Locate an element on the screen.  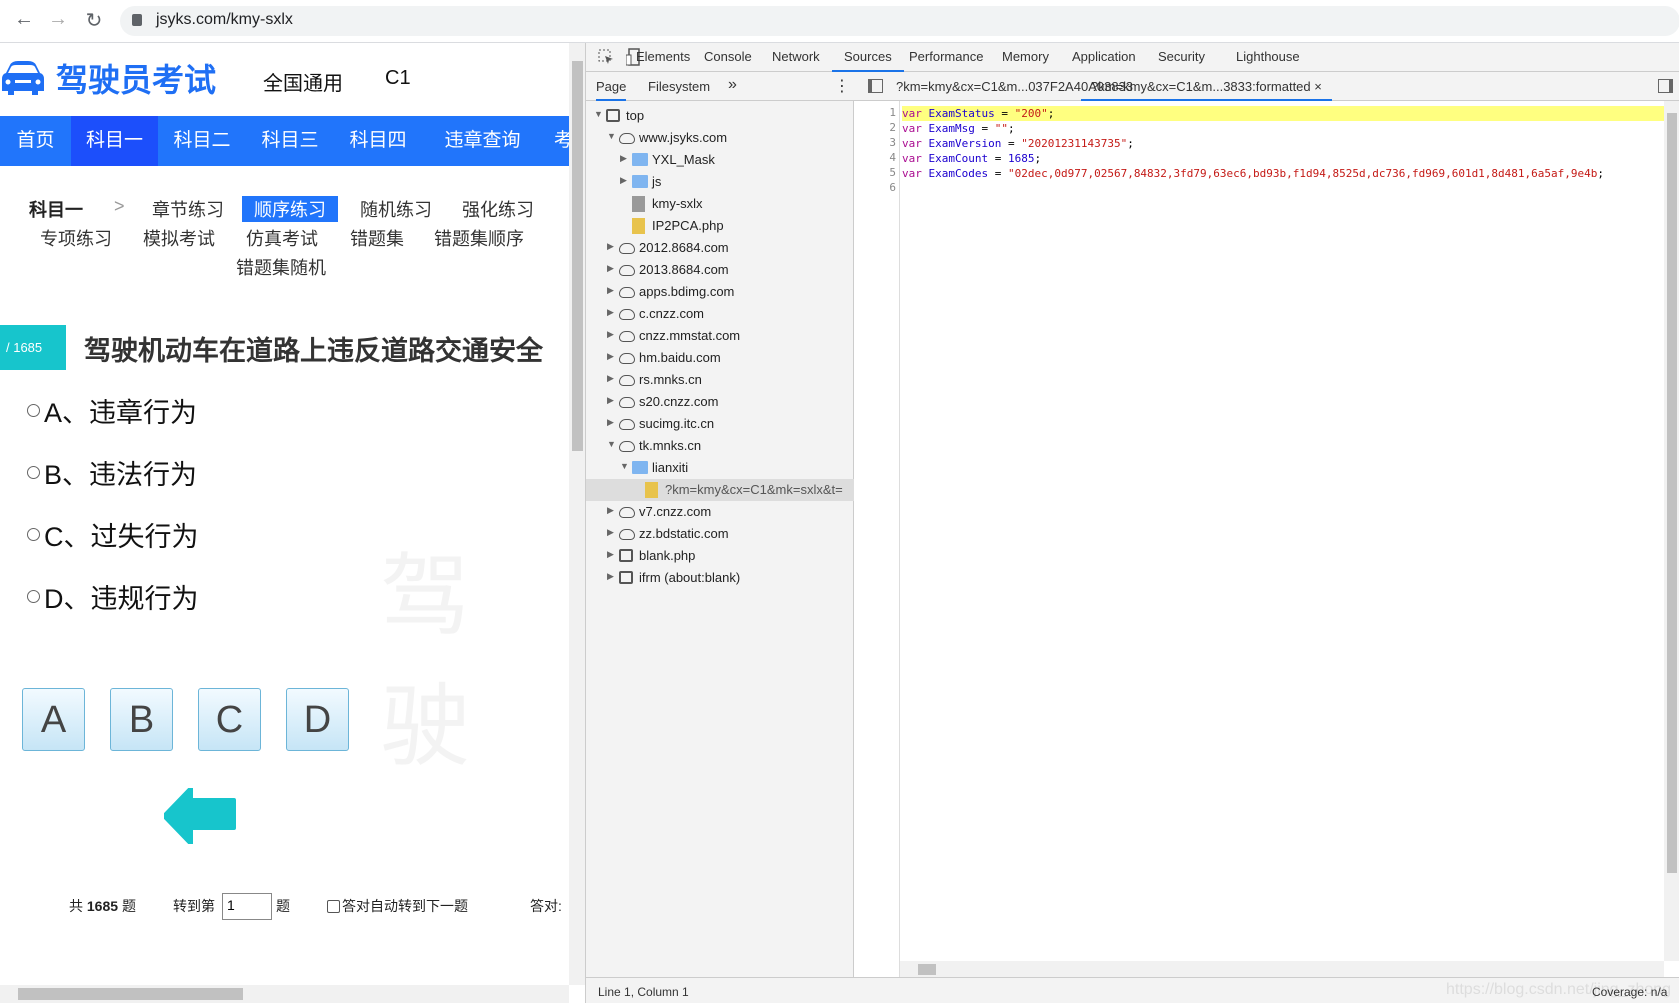
sub-nav-item: 专项练习 is located at coordinates (76, 238).